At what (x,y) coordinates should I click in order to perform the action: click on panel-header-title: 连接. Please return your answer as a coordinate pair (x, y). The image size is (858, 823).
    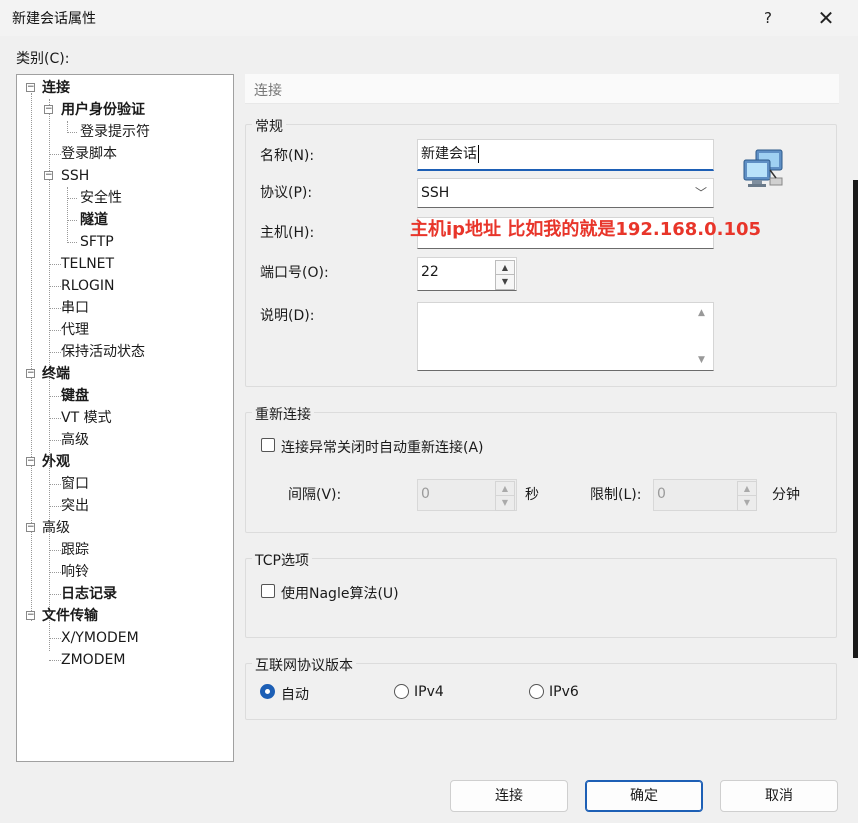
    Looking at the image, I should click on (268, 91).